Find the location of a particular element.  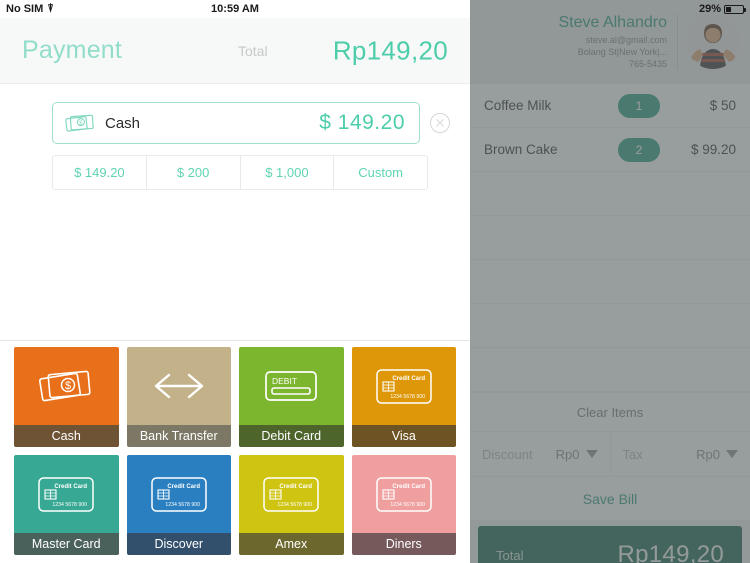

tile-label: Bank Transfer is located at coordinates (178, 436).